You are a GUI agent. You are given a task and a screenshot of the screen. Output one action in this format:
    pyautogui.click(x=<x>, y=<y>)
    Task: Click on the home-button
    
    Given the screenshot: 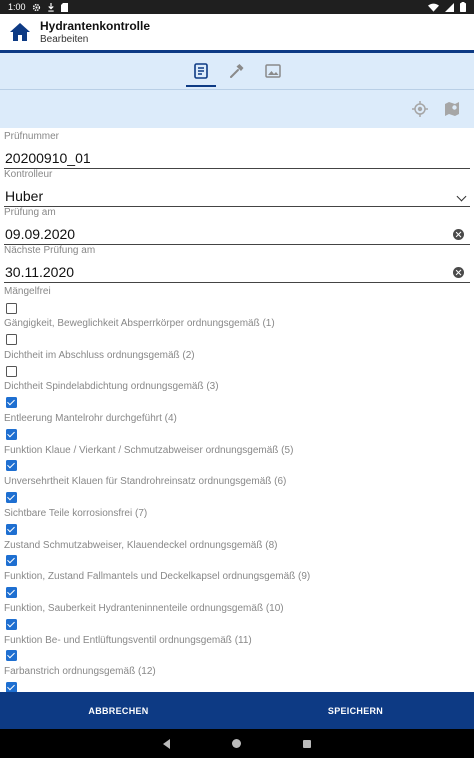 What is the action you would take?
    pyautogui.click(x=20, y=32)
    